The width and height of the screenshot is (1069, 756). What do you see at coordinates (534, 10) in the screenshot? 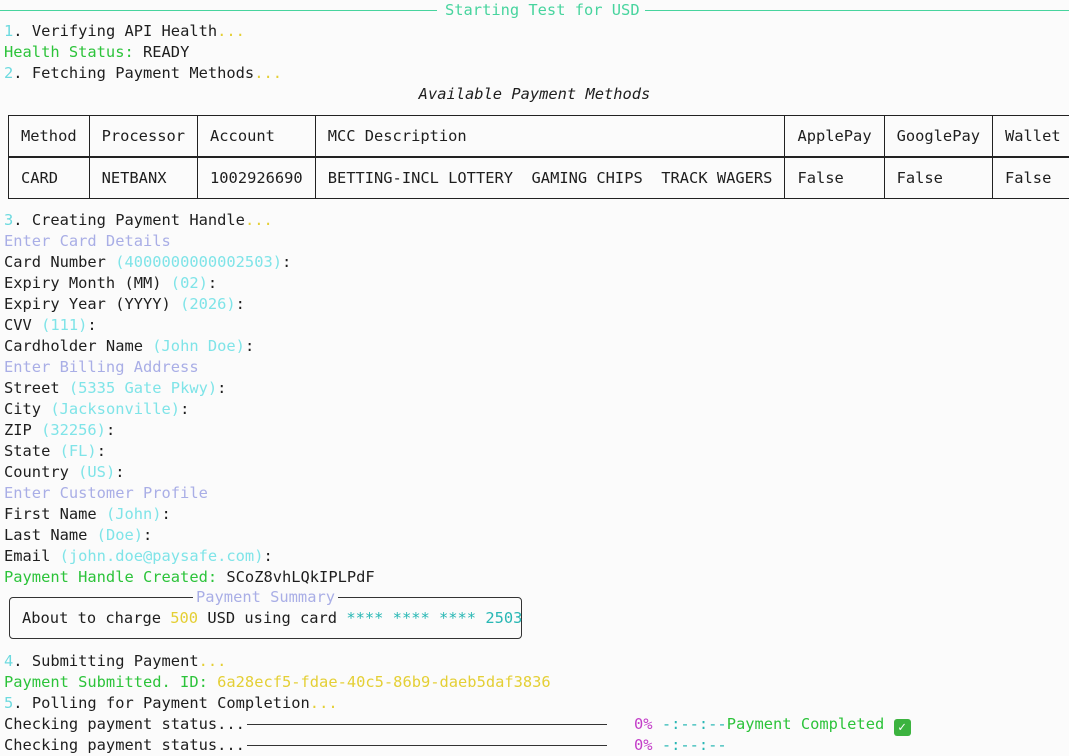
I see `header-rule: Starting Test for USD` at bounding box center [534, 10].